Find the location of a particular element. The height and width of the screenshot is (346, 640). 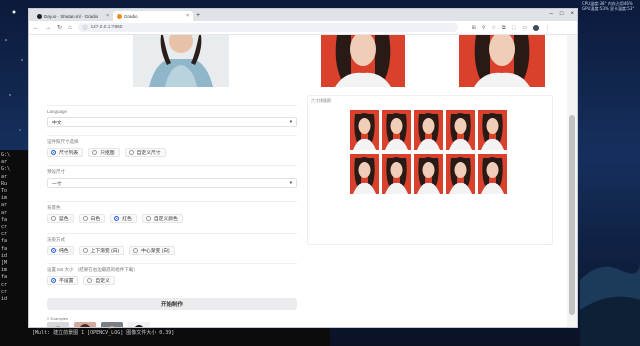

render-option-center-gradient: 中心渐变 (白) is located at coordinates (152, 250).